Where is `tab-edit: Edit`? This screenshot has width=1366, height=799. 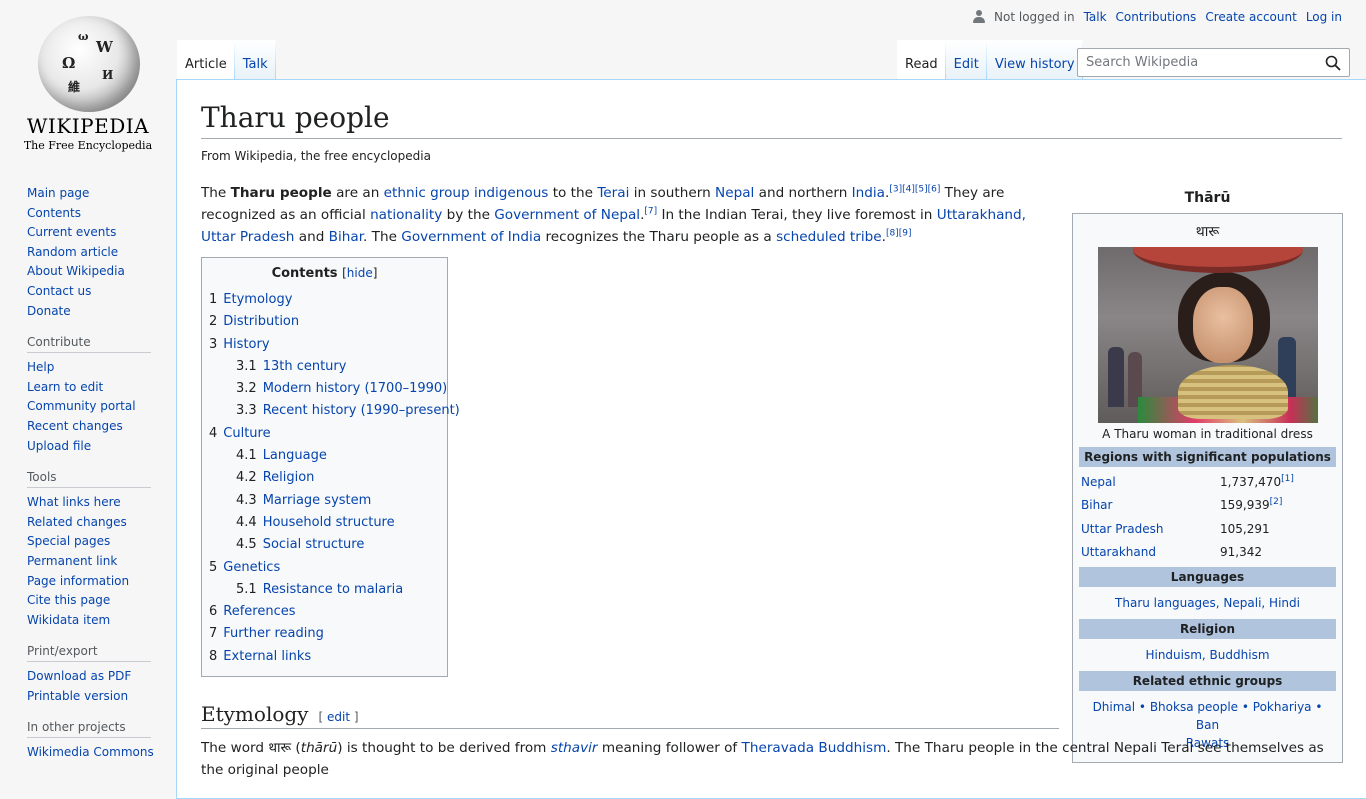
tab-edit: Edit is located at coordinates (966, 60).